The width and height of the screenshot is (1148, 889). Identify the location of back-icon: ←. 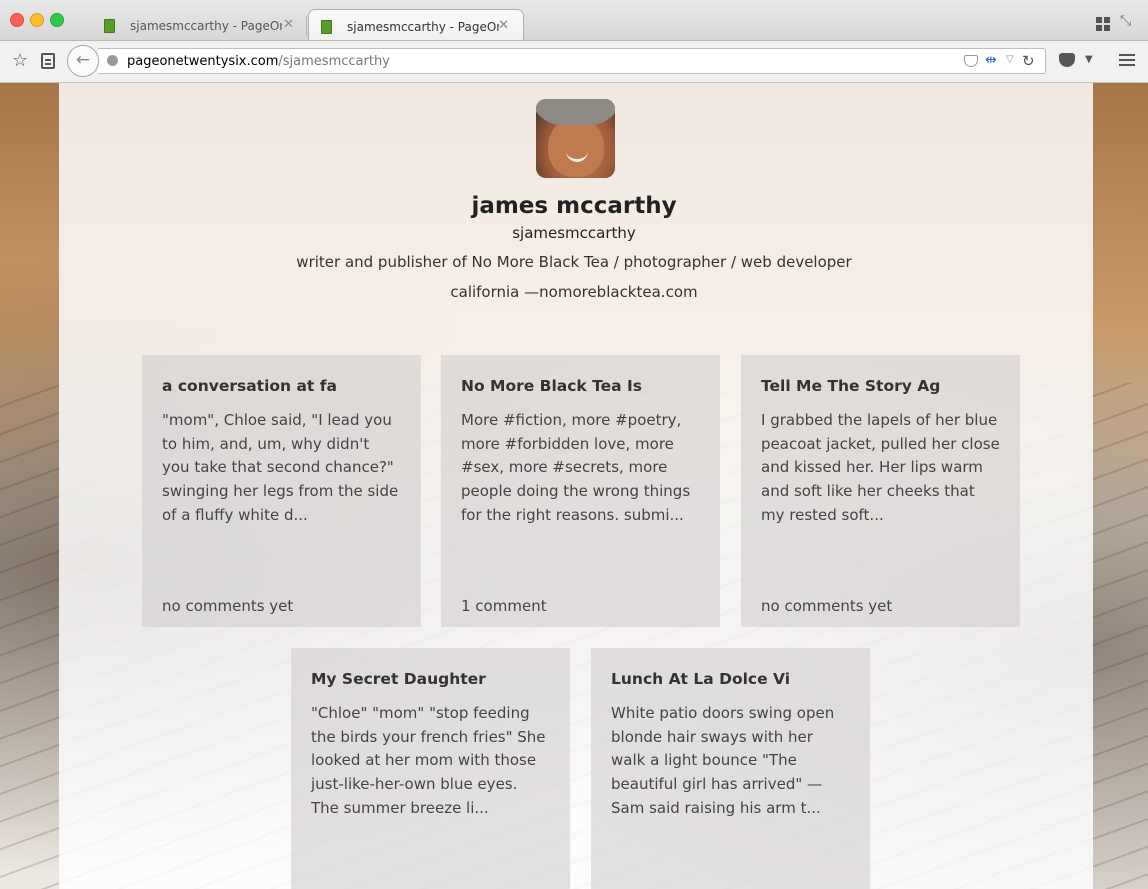
(83, 60).